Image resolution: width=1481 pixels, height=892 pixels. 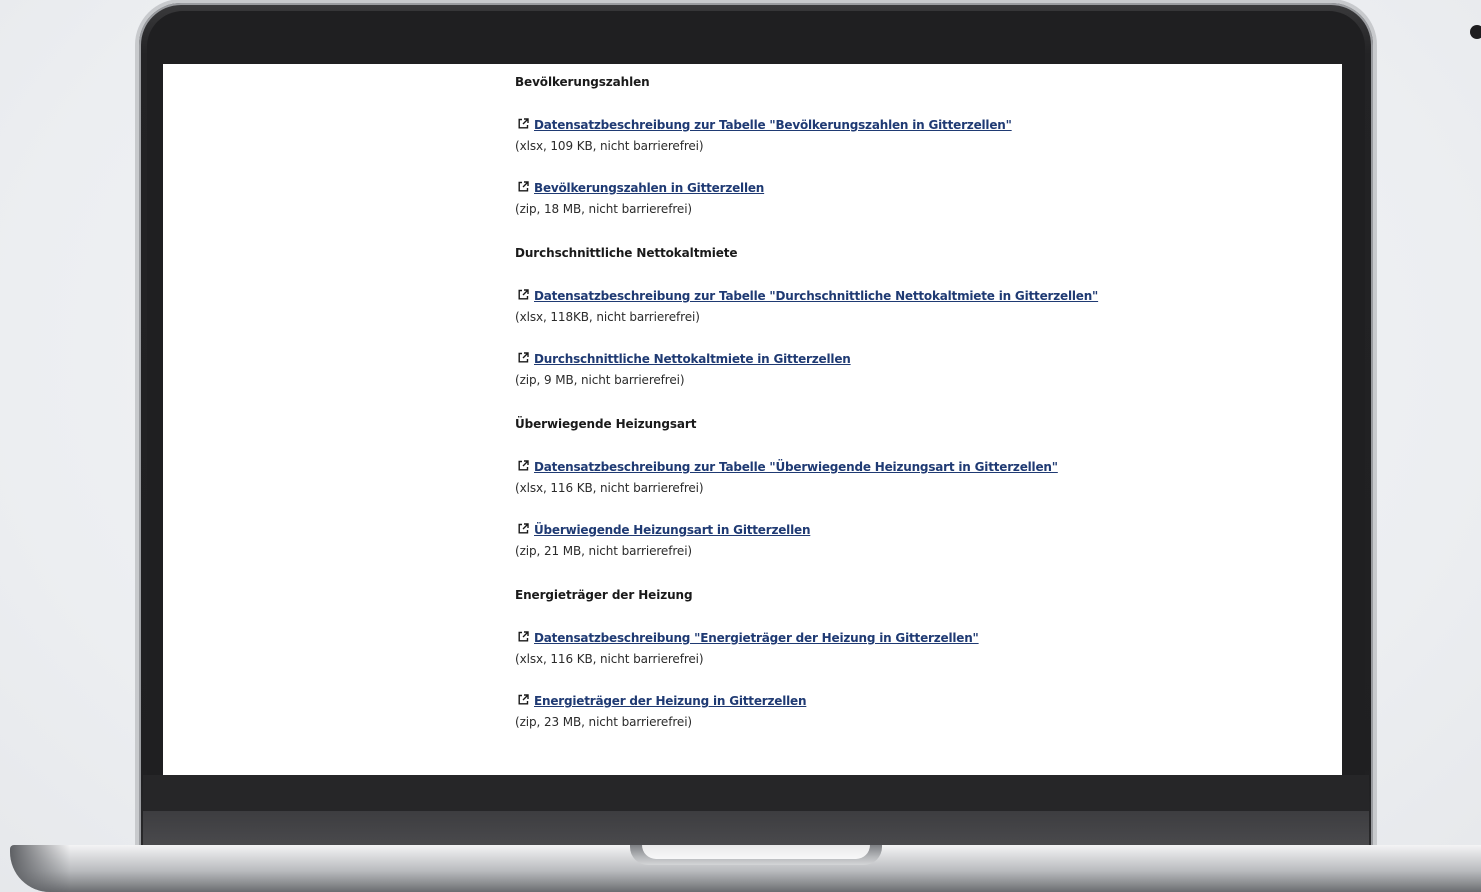 What do you see at coordinates (649, 188) in the screenshot?
I see `download-link-label: Bevölkerungszahlen in Gitterzellen` at bounding box center [649, 188].